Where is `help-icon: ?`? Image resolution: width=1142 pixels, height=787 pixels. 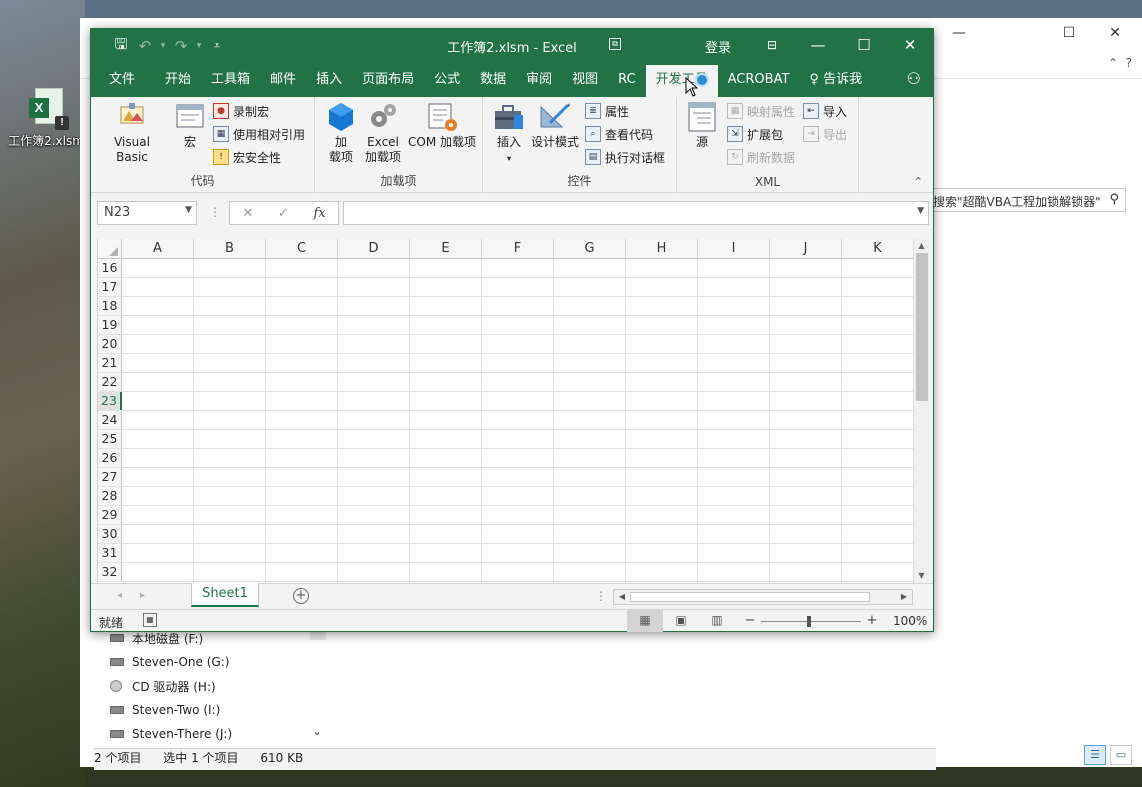
help-icon: ? is located at coordinates (1129, 63).